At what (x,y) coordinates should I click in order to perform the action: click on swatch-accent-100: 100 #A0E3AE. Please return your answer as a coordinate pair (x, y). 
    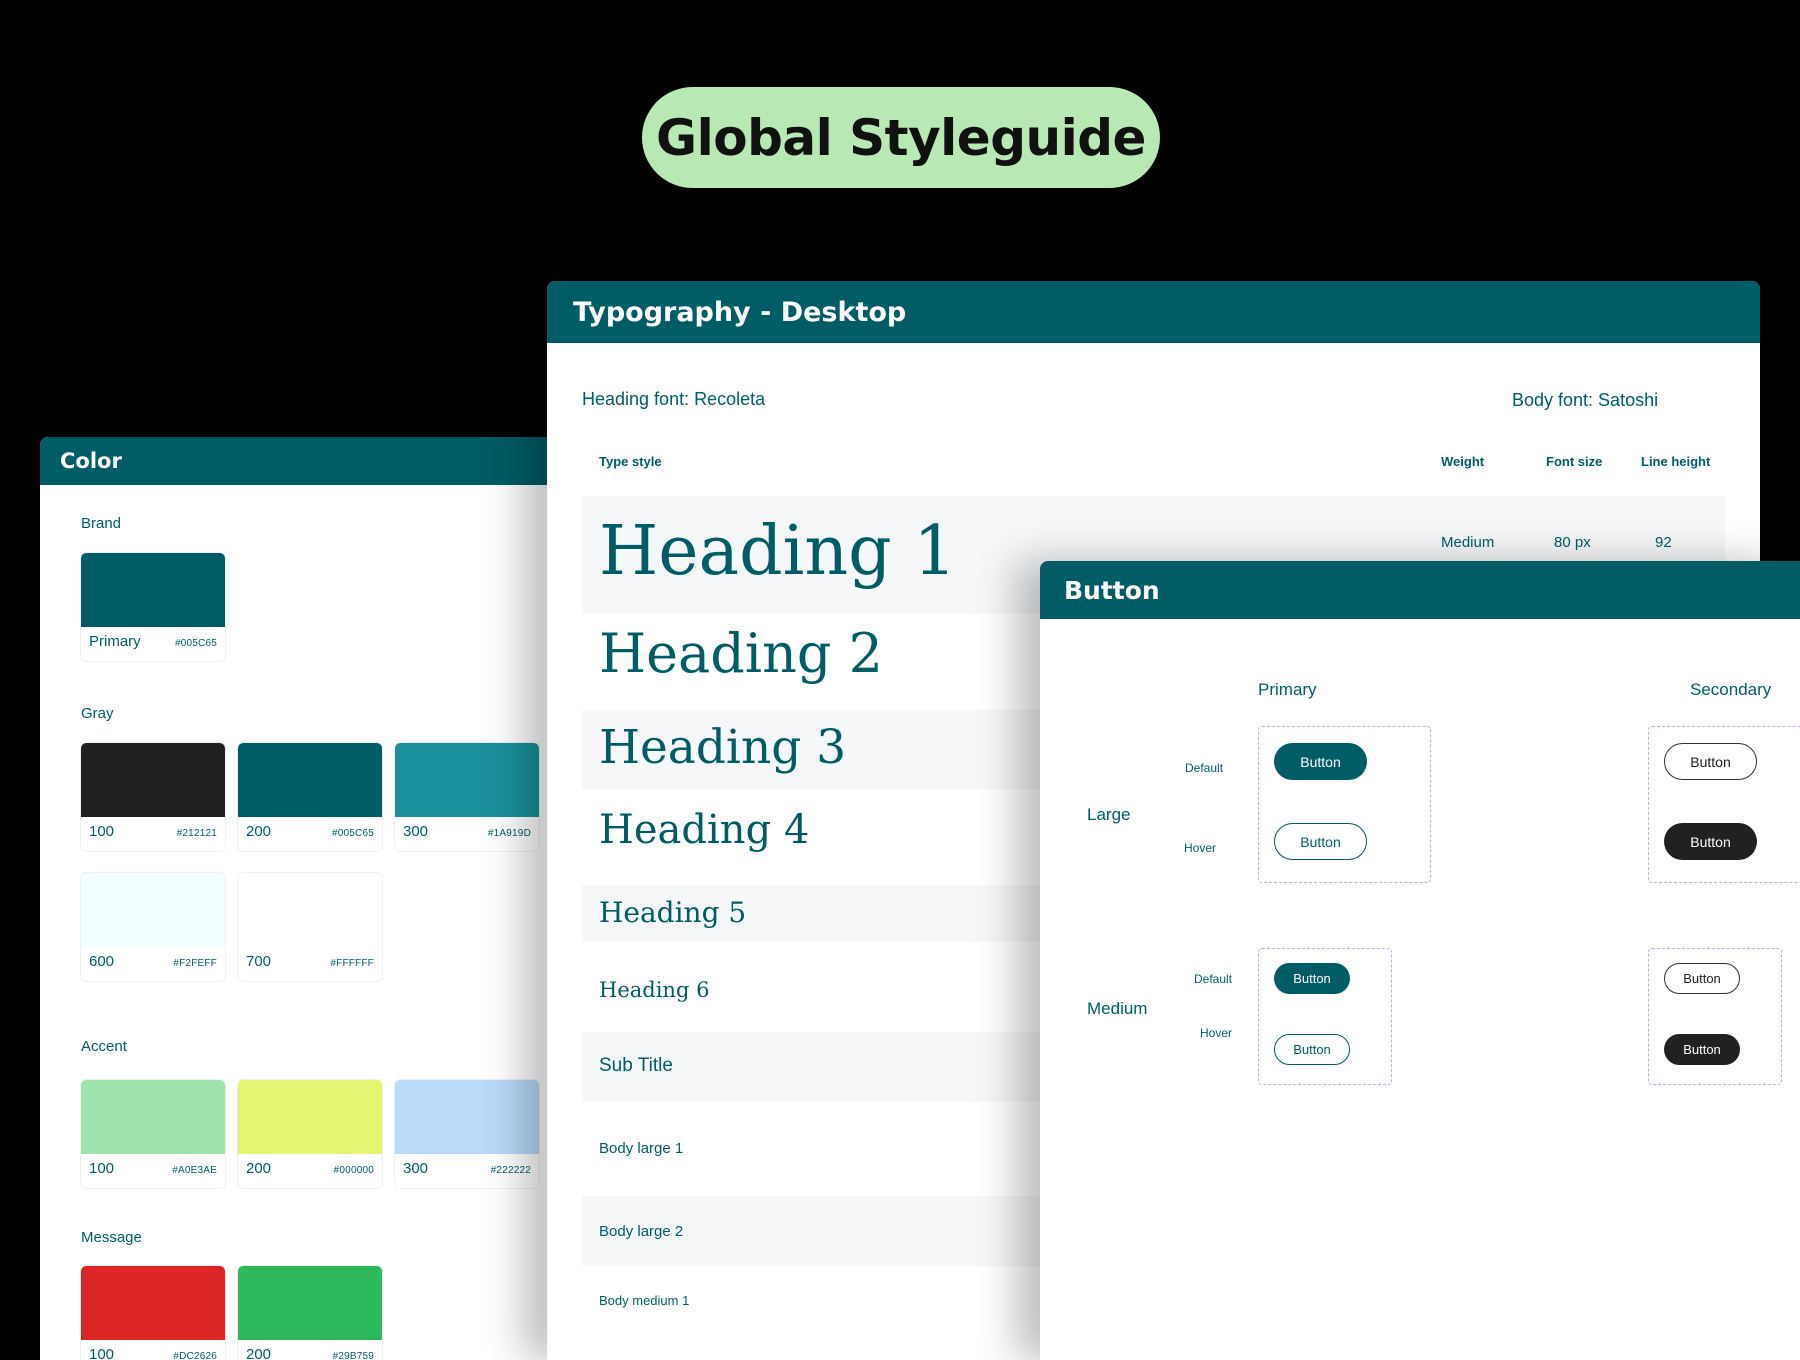
    Looking at the image, I should click on (153, 1134).